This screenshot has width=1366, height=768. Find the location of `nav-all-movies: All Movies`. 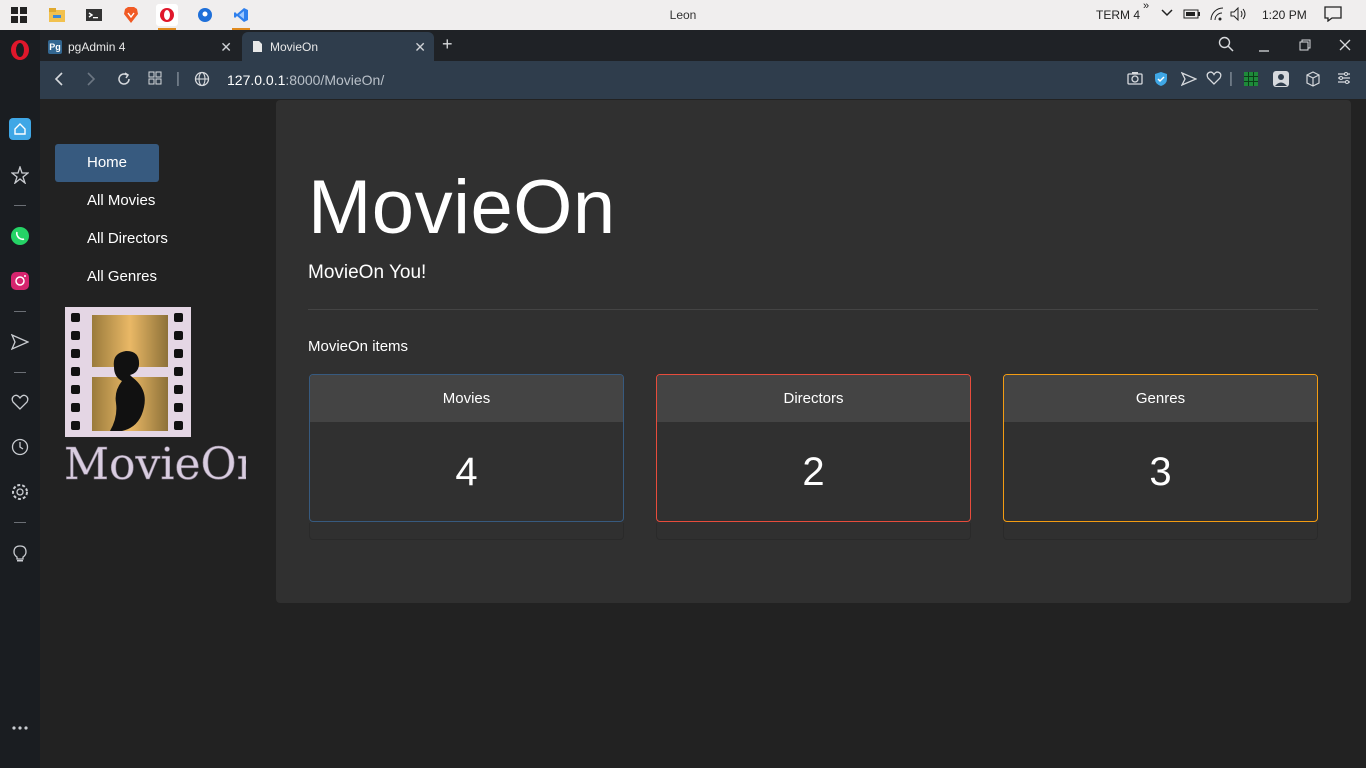

nav-all-movies: All Movies is located at coordinates (107, 201).